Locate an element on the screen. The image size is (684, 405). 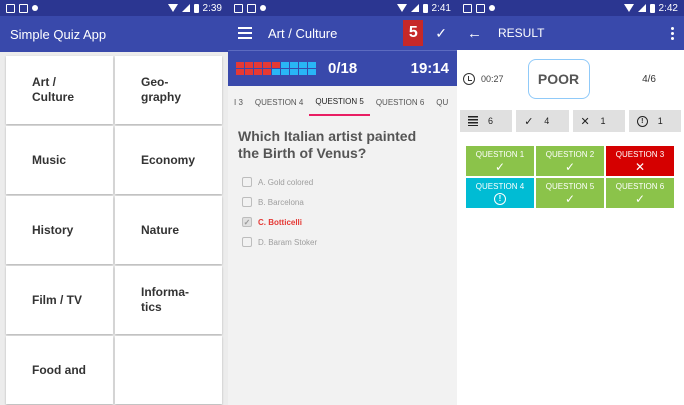
grade-badge: POOR is located at coordinates (558, 79).